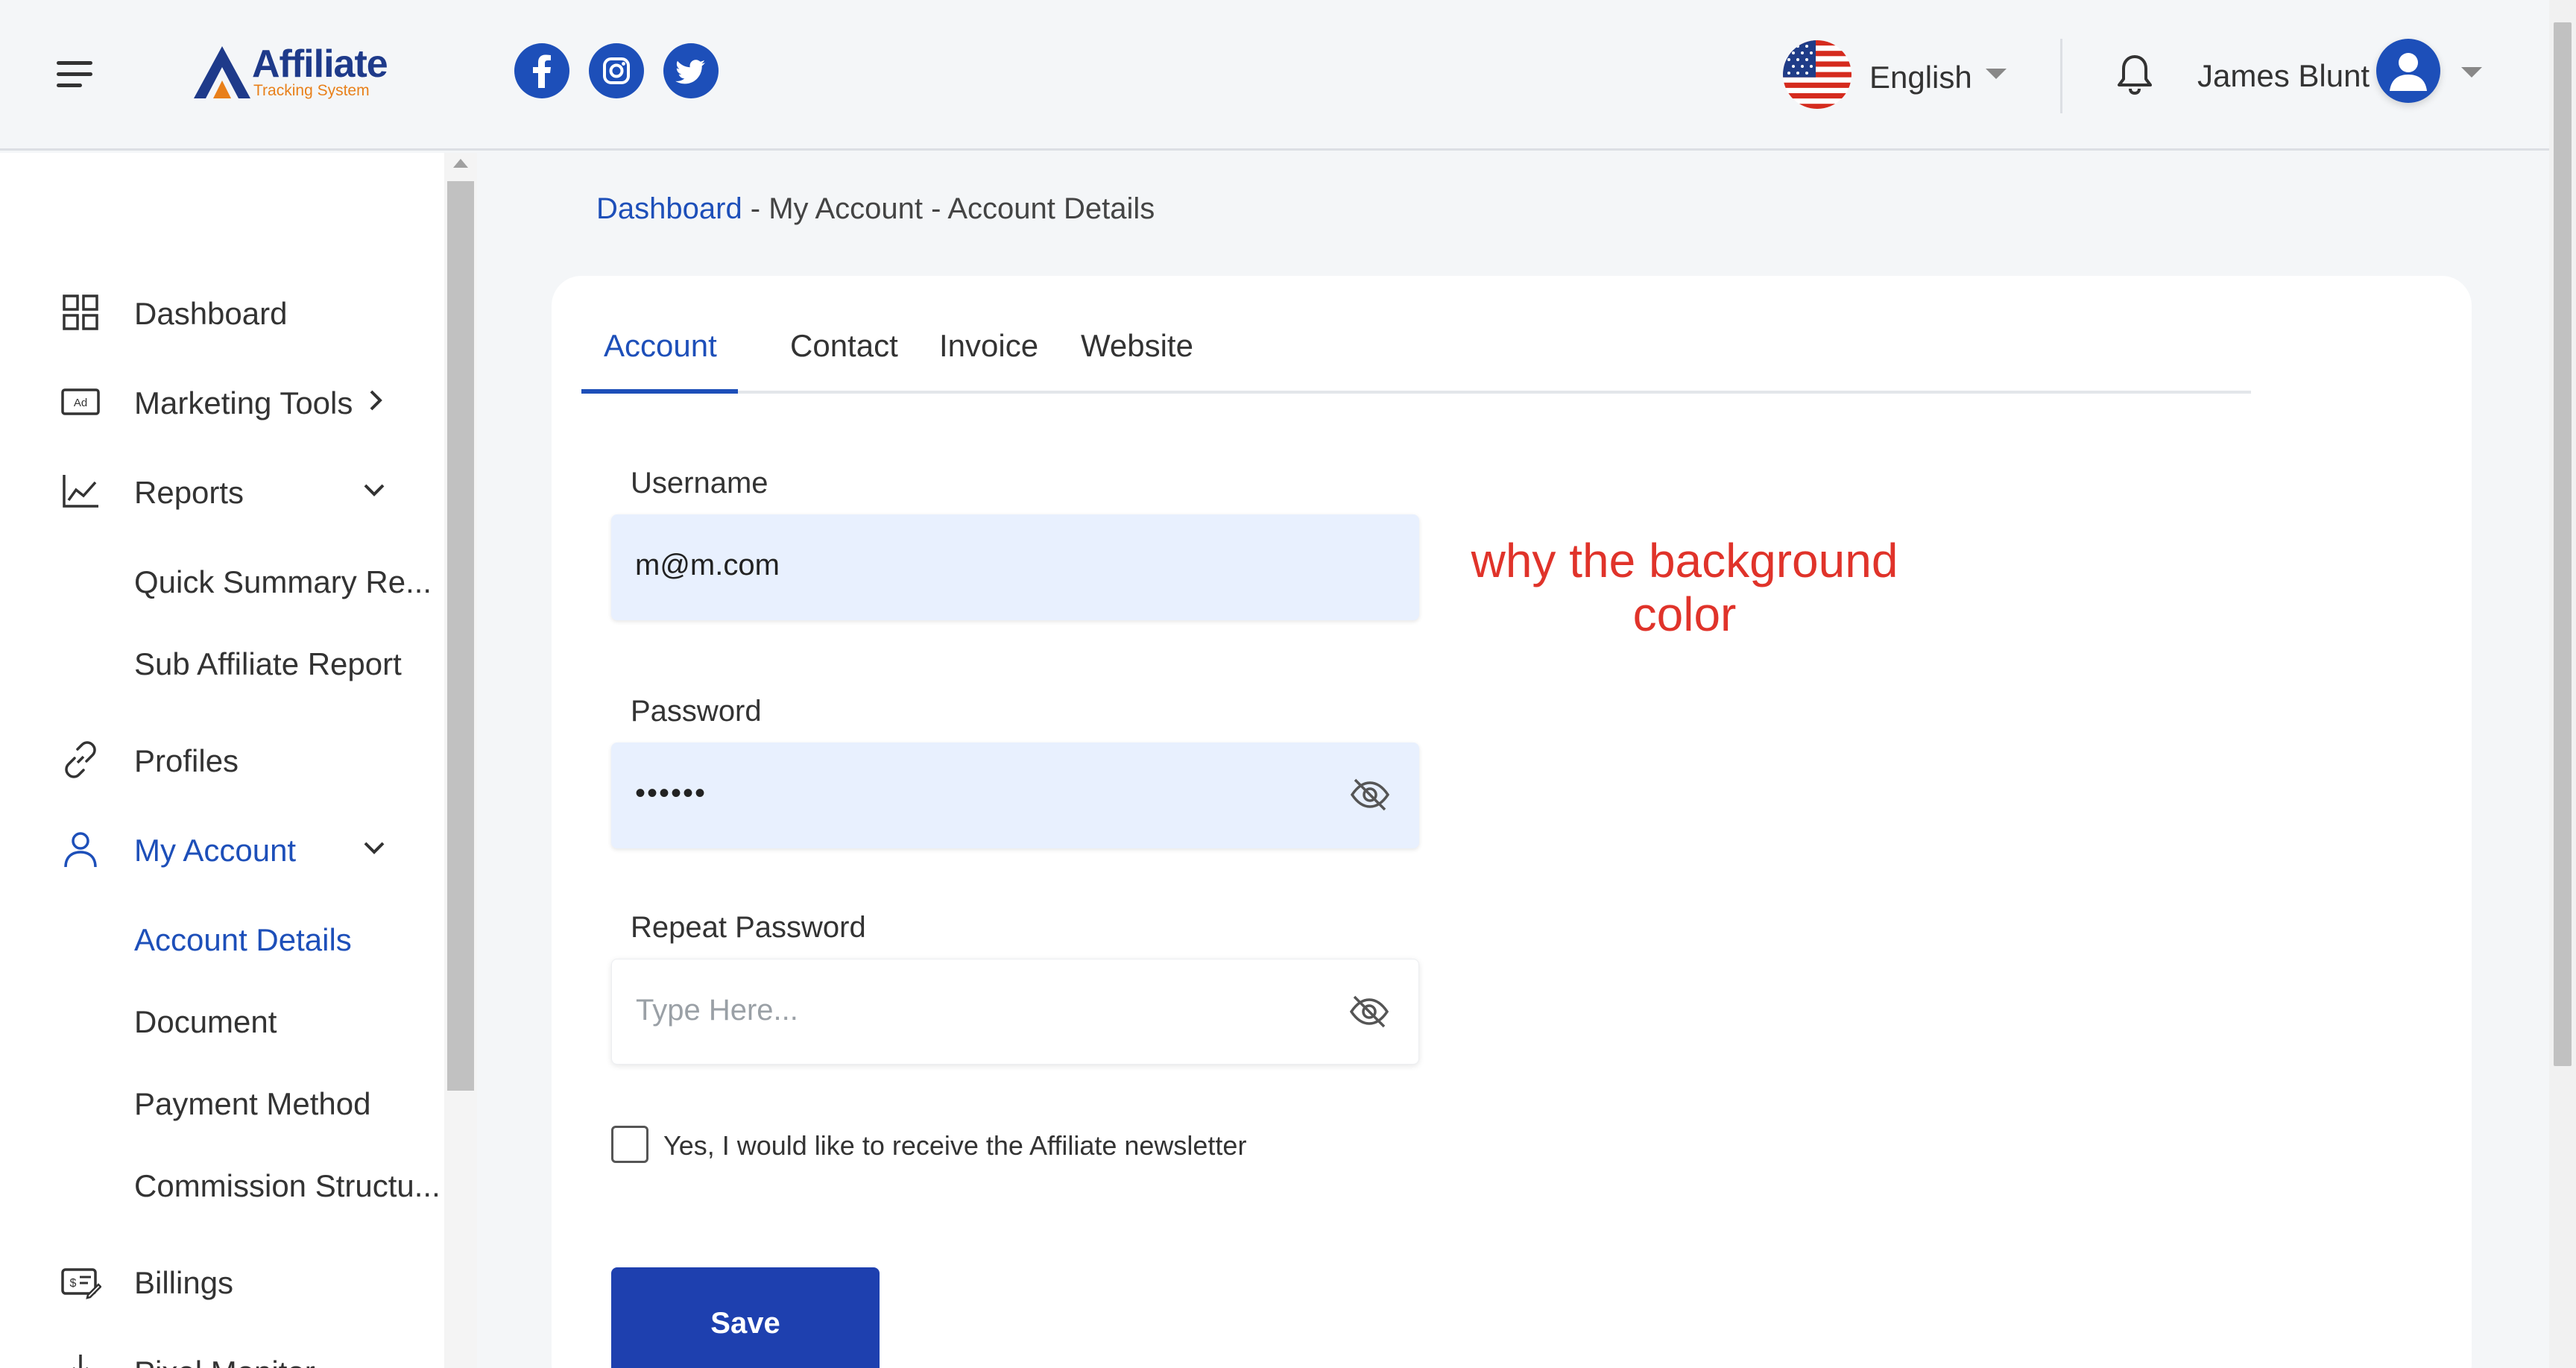 The width and height of the screenshot is (2576, 1368). What do you see at coordinates (699, 483) in the screenshot?
I see `username-label: Username` at bounding box center [699, 483].